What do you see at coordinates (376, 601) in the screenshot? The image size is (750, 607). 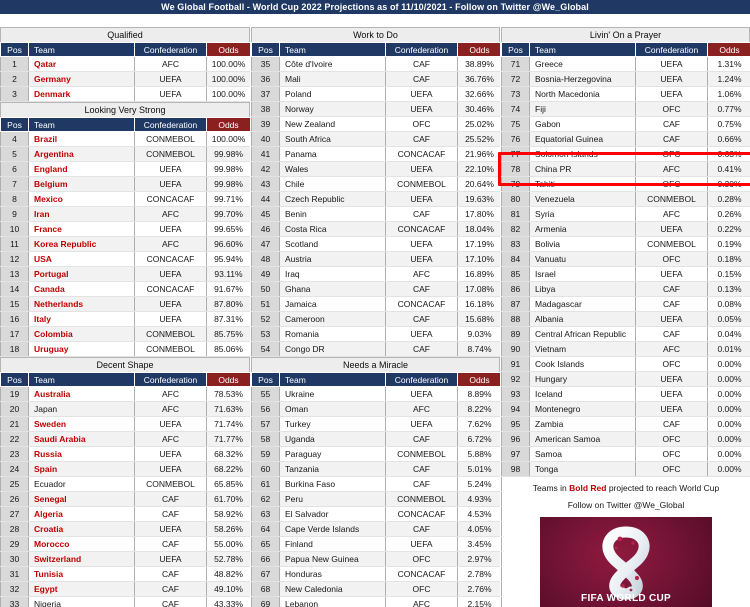 I see `table-row: 69 Lebanon AFC 2.15%` at bounding box center [376, 601].